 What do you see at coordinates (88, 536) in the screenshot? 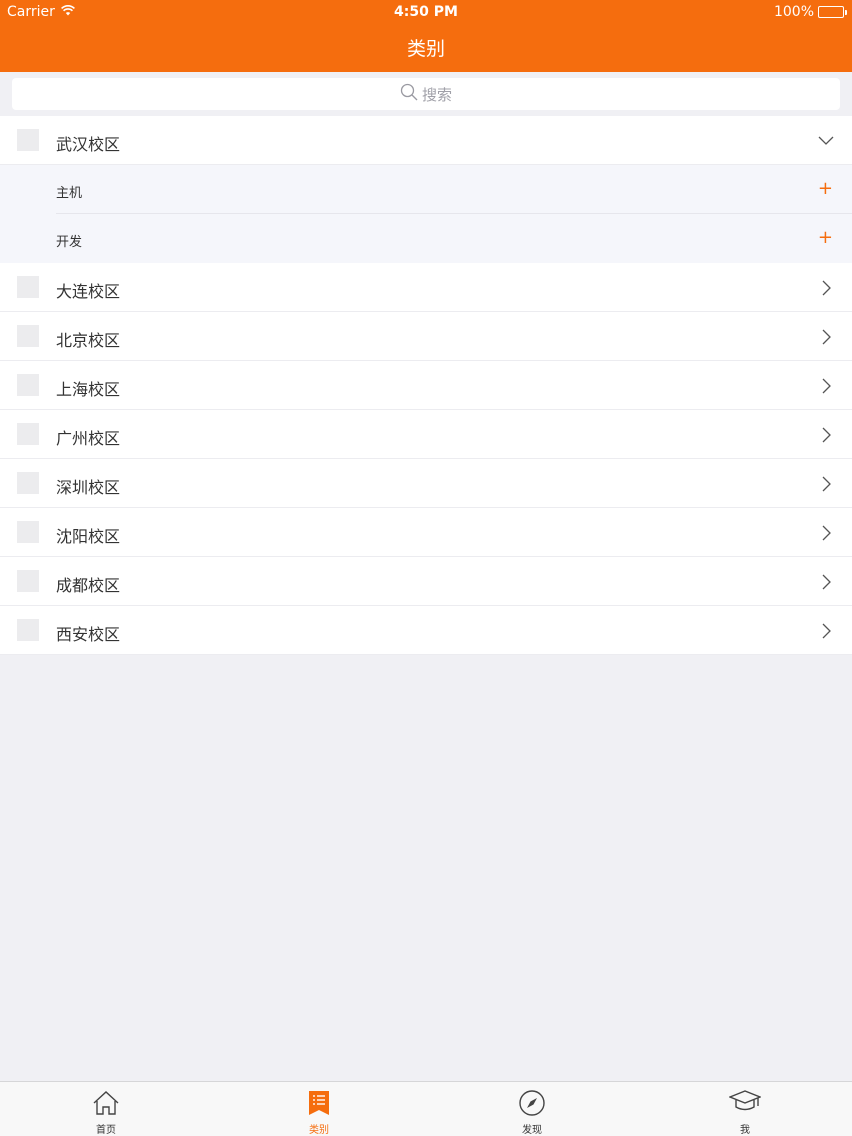
I see `category-label: 沈阳校区` at bounding box center [88, 536].